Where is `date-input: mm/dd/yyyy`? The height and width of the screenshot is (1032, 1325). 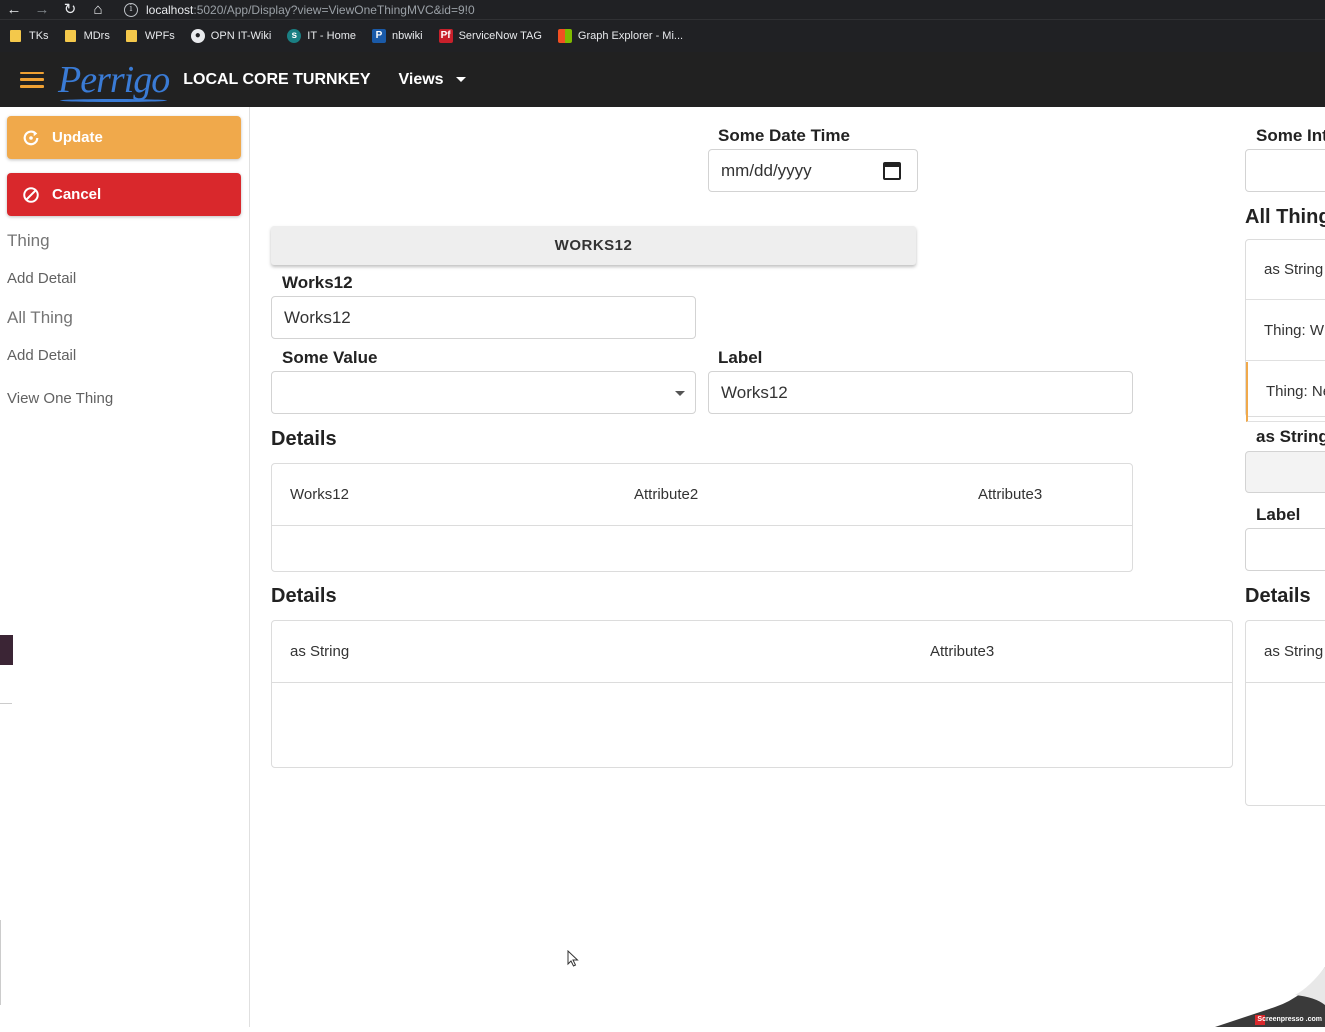
date-input: mm/dd/yyyy is located at coordinates (813, 170).